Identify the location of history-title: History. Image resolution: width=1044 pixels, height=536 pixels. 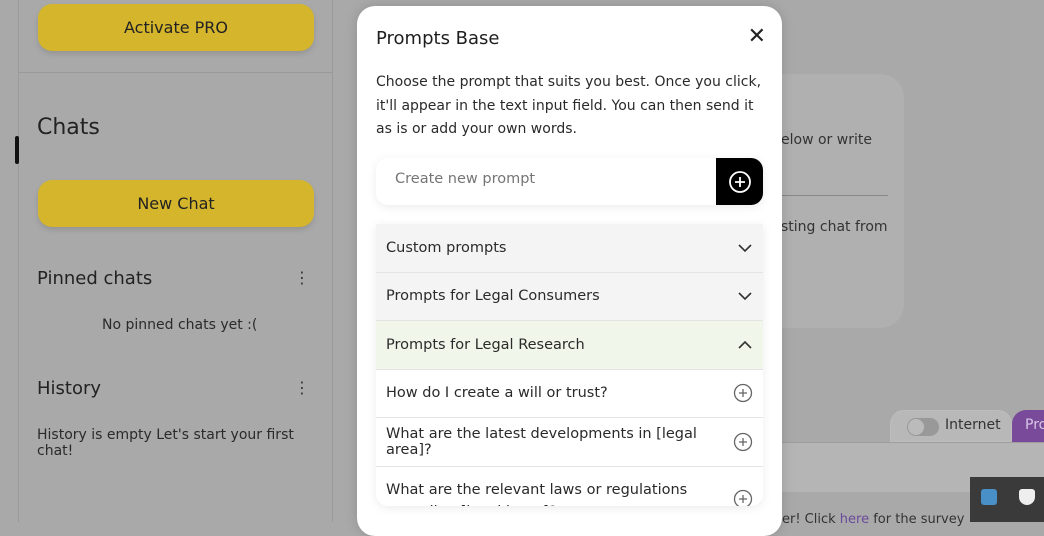
(69, 388).